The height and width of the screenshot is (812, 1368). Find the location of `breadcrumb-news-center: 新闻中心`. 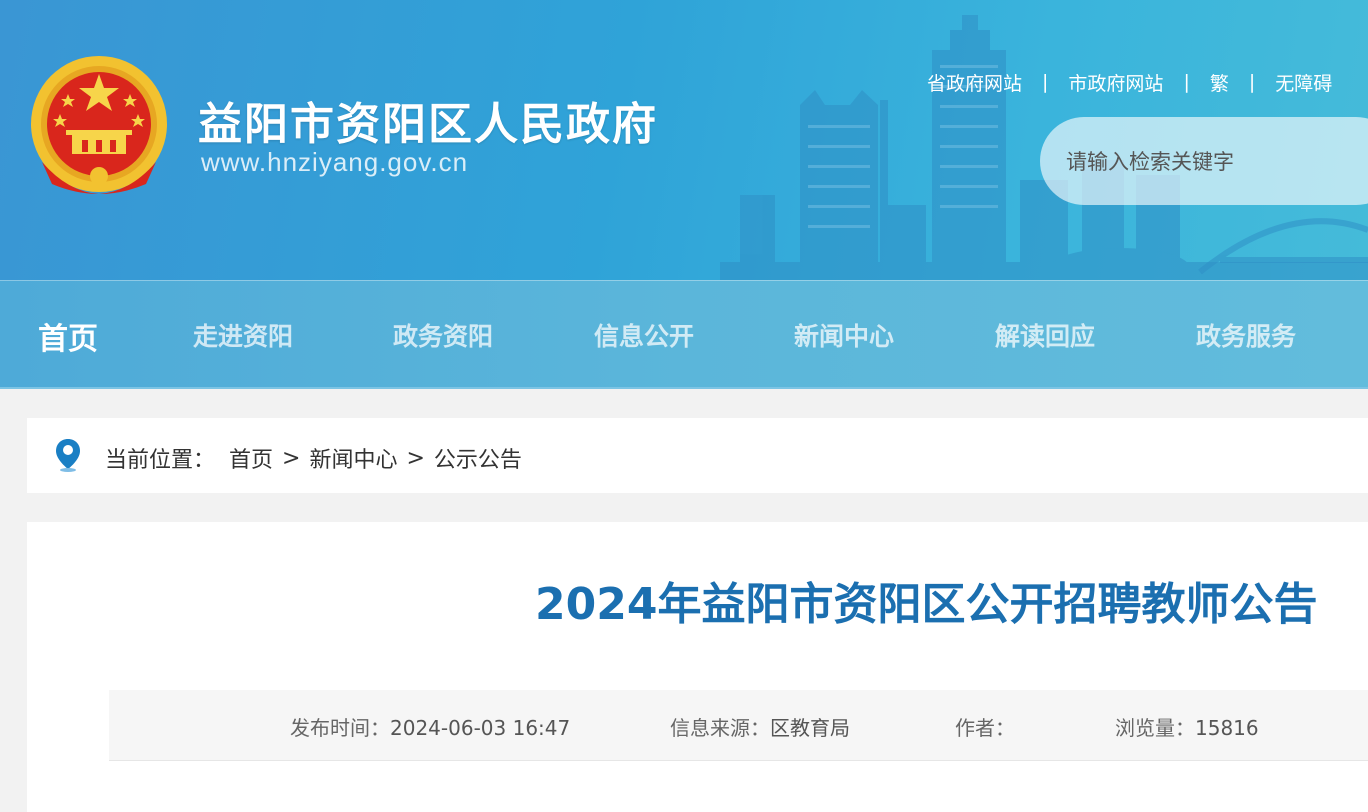

breadcrumb-news-center: 新闻中心 is located at coordinates (353, 458).